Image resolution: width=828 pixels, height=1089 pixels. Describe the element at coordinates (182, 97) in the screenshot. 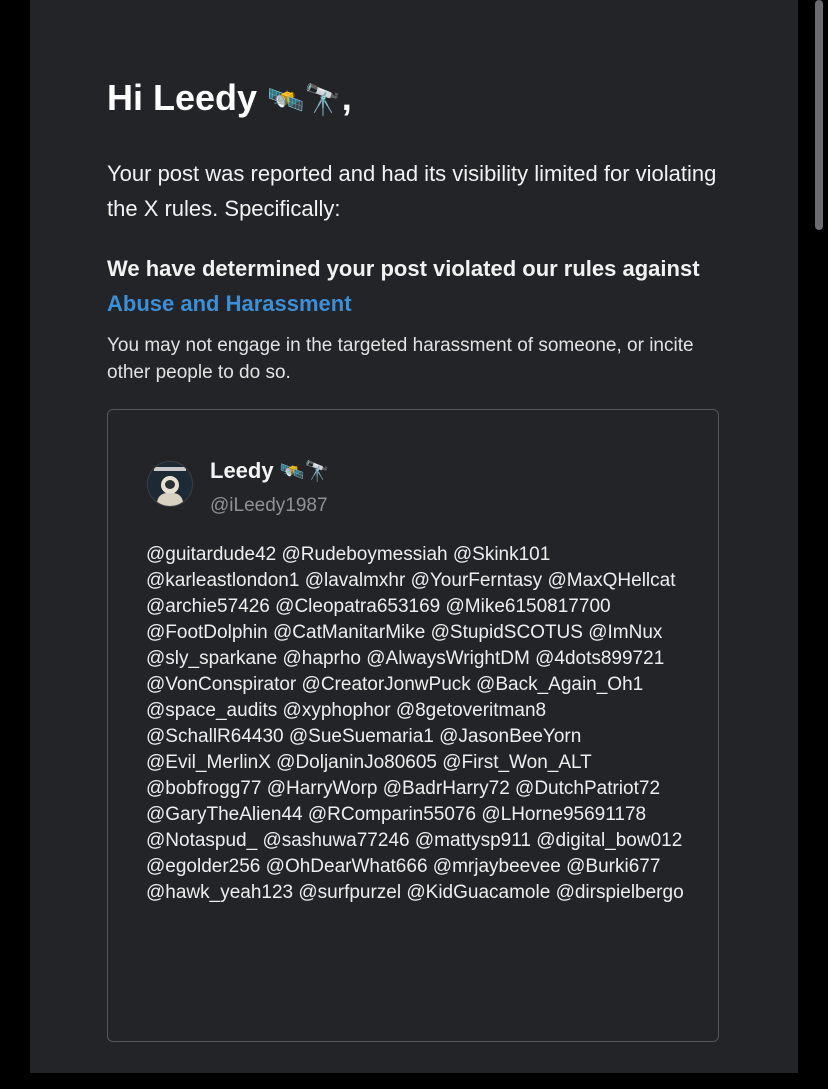

I see `greeting-name: Hi Leedy` at that location.